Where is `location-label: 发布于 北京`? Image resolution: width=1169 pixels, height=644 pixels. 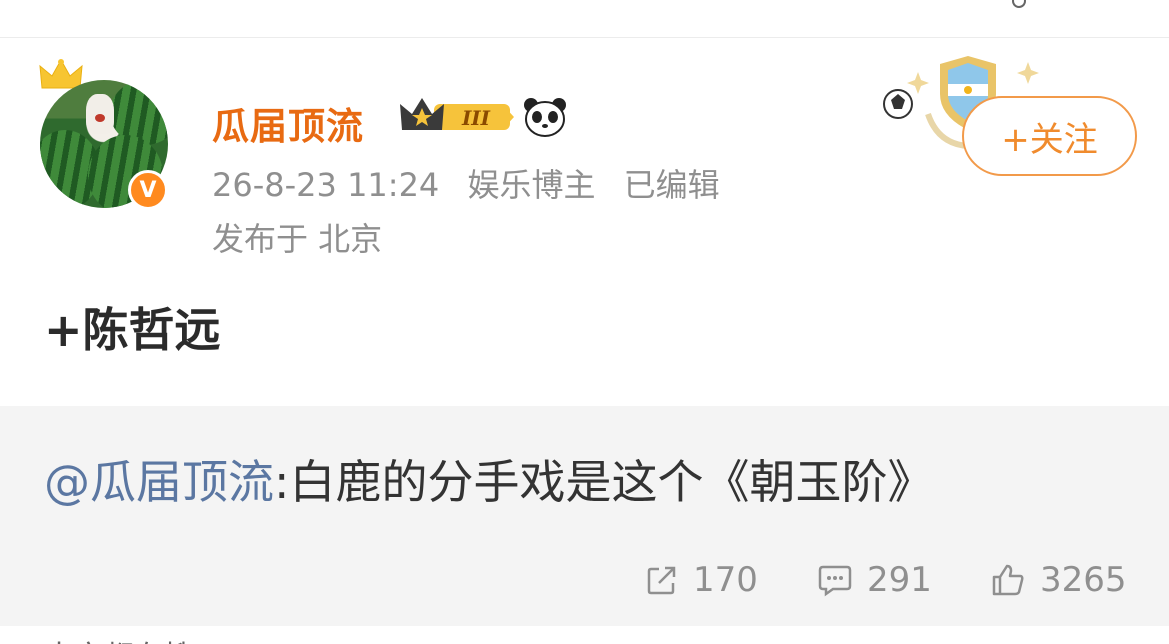 location-label: 发布于 北京 is located at coordinates (297, 239).